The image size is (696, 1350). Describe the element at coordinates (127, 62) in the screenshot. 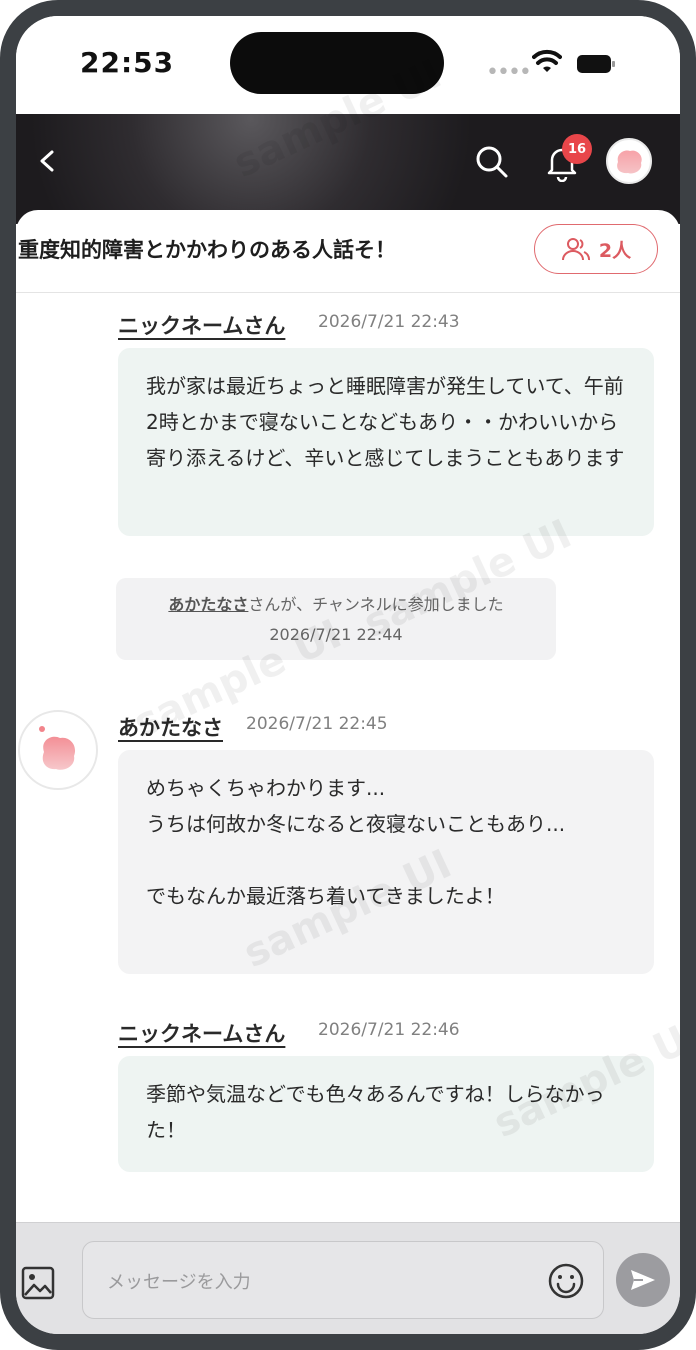

I see `status-time: 22:53` at that location.